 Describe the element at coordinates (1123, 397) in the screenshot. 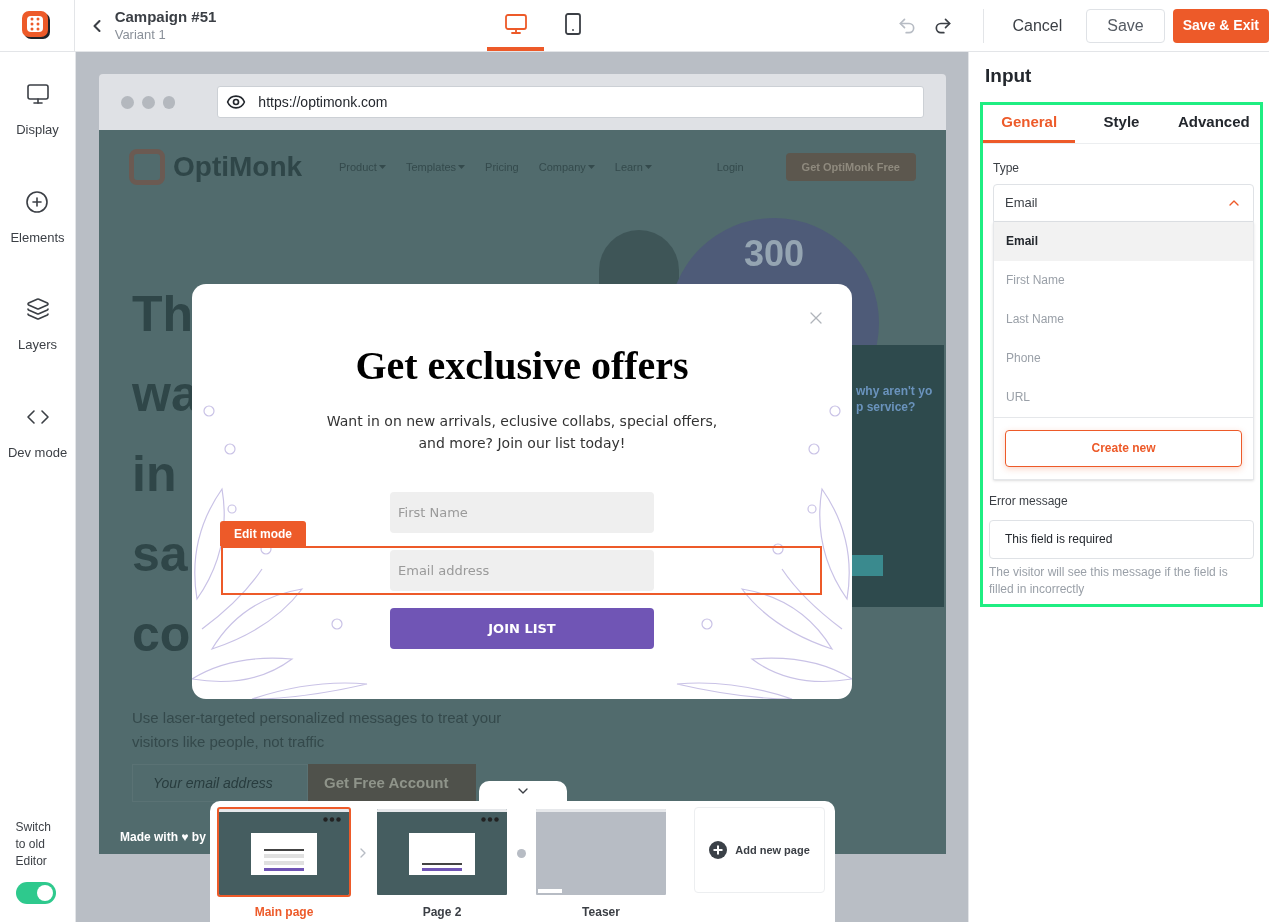

I see `dropdown-option: URL` at that location.